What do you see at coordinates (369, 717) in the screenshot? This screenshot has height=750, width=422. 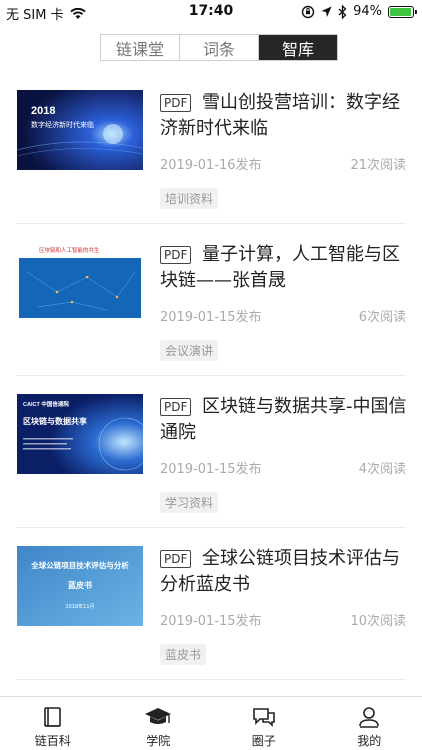 I see `user-icon` at bounding box center [369, 717].